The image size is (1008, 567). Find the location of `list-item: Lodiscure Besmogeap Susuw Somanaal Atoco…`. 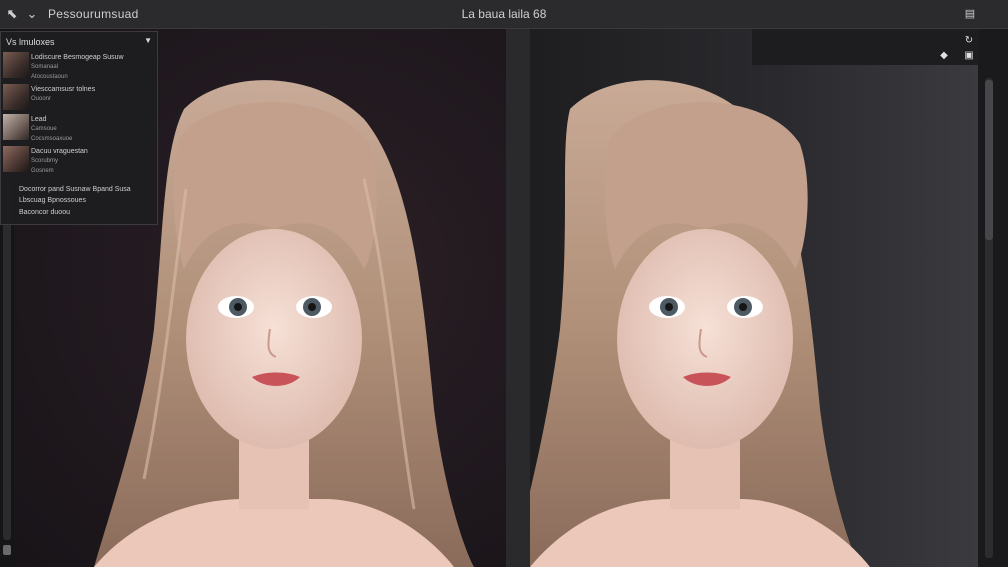

list-item: Lodiscure Besmogeap Susuw Somanaal Atoco… is located at coordinates (79, 65).